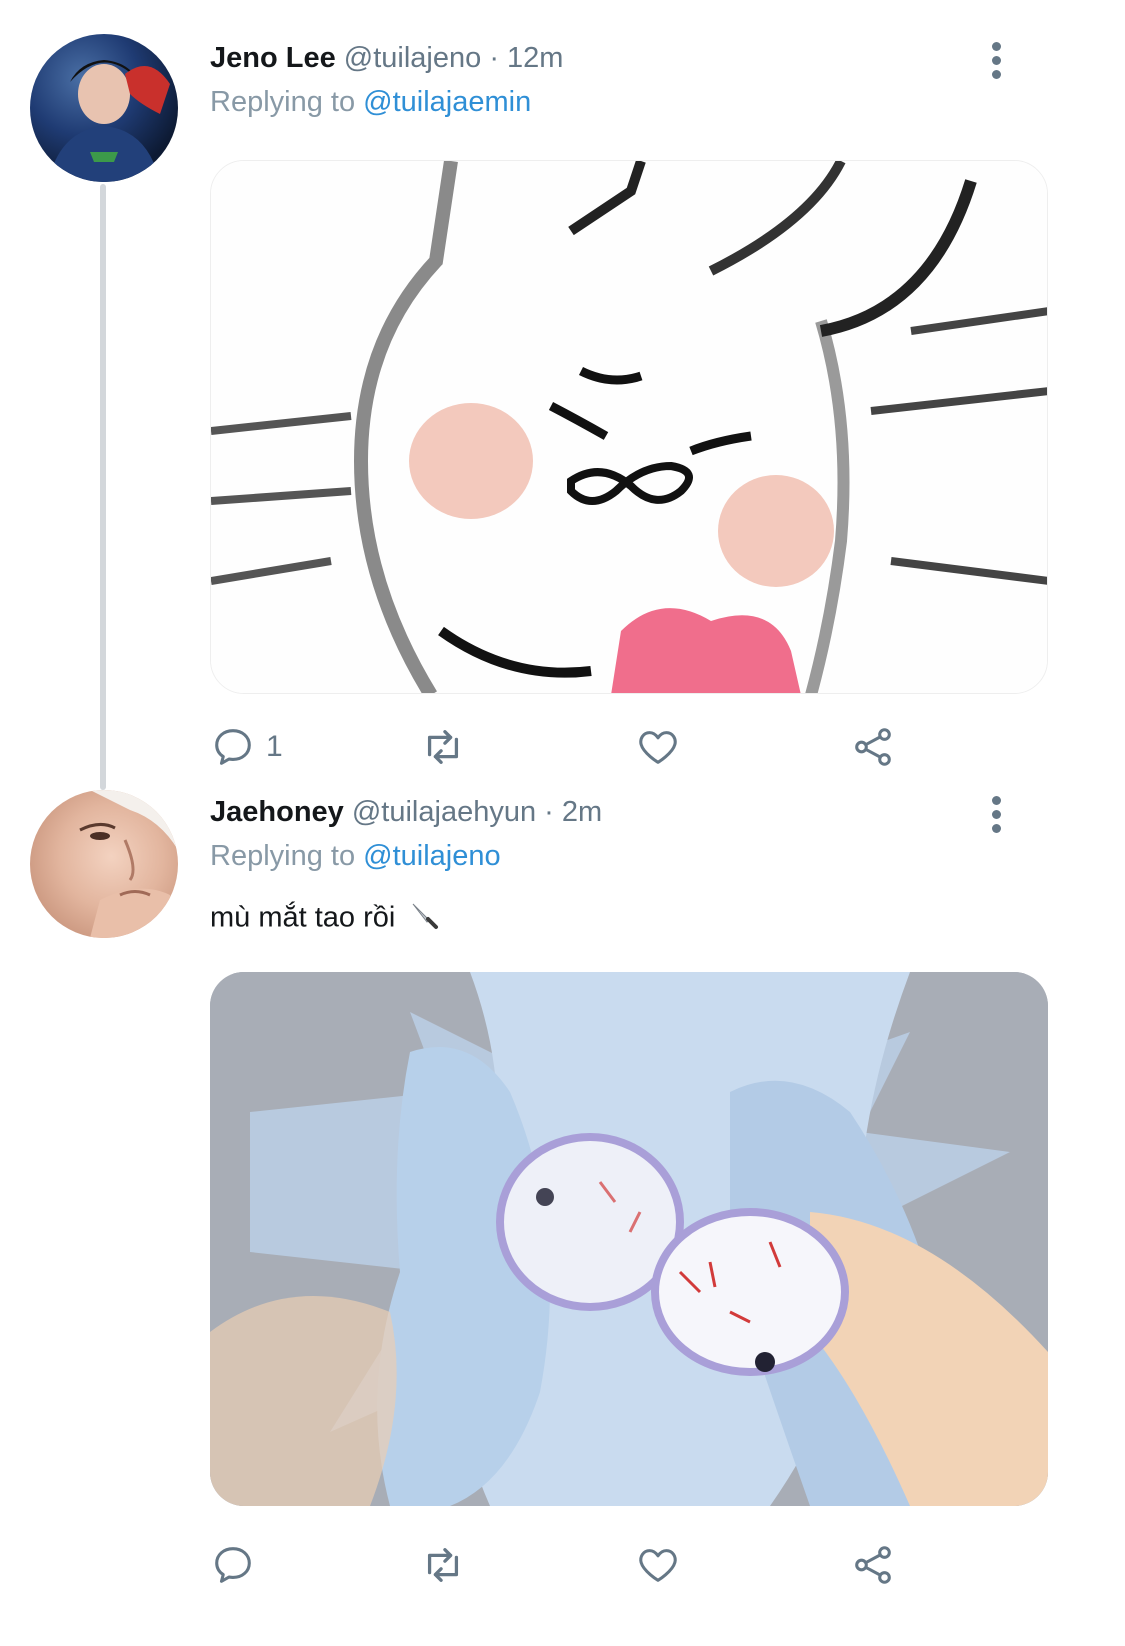 Image resolution: width=1125 pixels, height=1646 pixels. I want to click on replying-mention: @tuilajaemin, so click(447, 102).